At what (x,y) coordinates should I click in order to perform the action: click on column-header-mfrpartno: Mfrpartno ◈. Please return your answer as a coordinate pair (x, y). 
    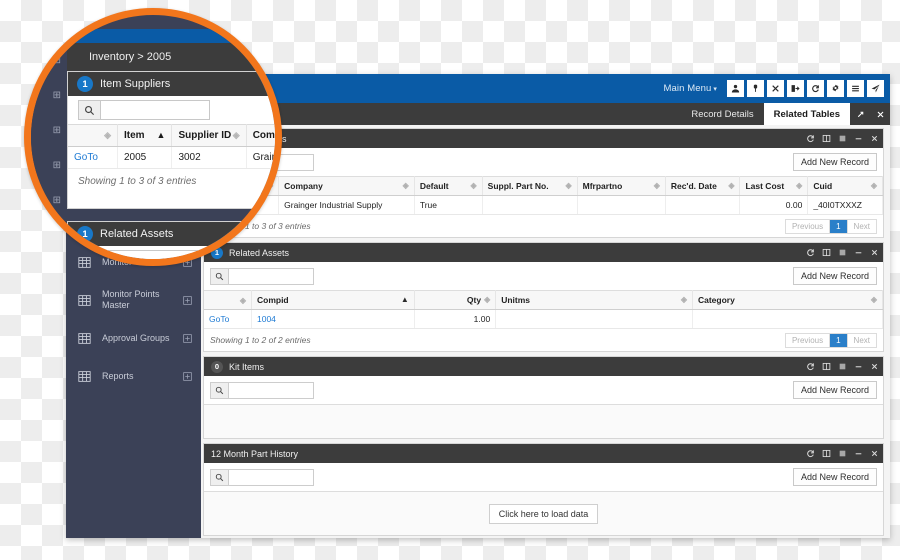
    Looking at the image, I should click on (621, 186).